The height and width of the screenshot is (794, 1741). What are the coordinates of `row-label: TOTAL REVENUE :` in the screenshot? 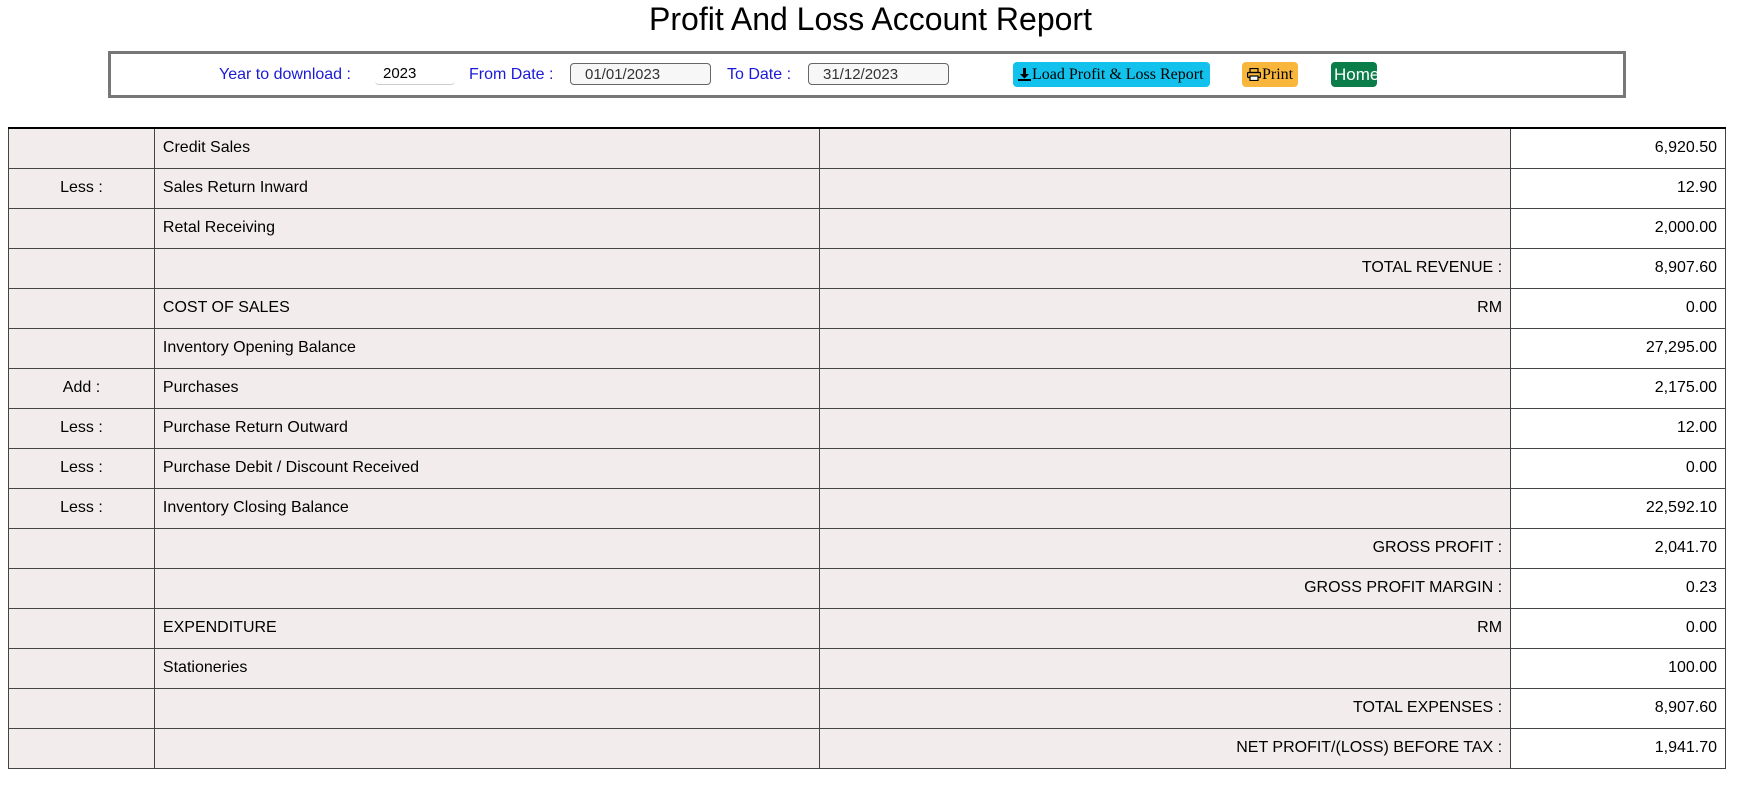 It's located at (1165, 268).